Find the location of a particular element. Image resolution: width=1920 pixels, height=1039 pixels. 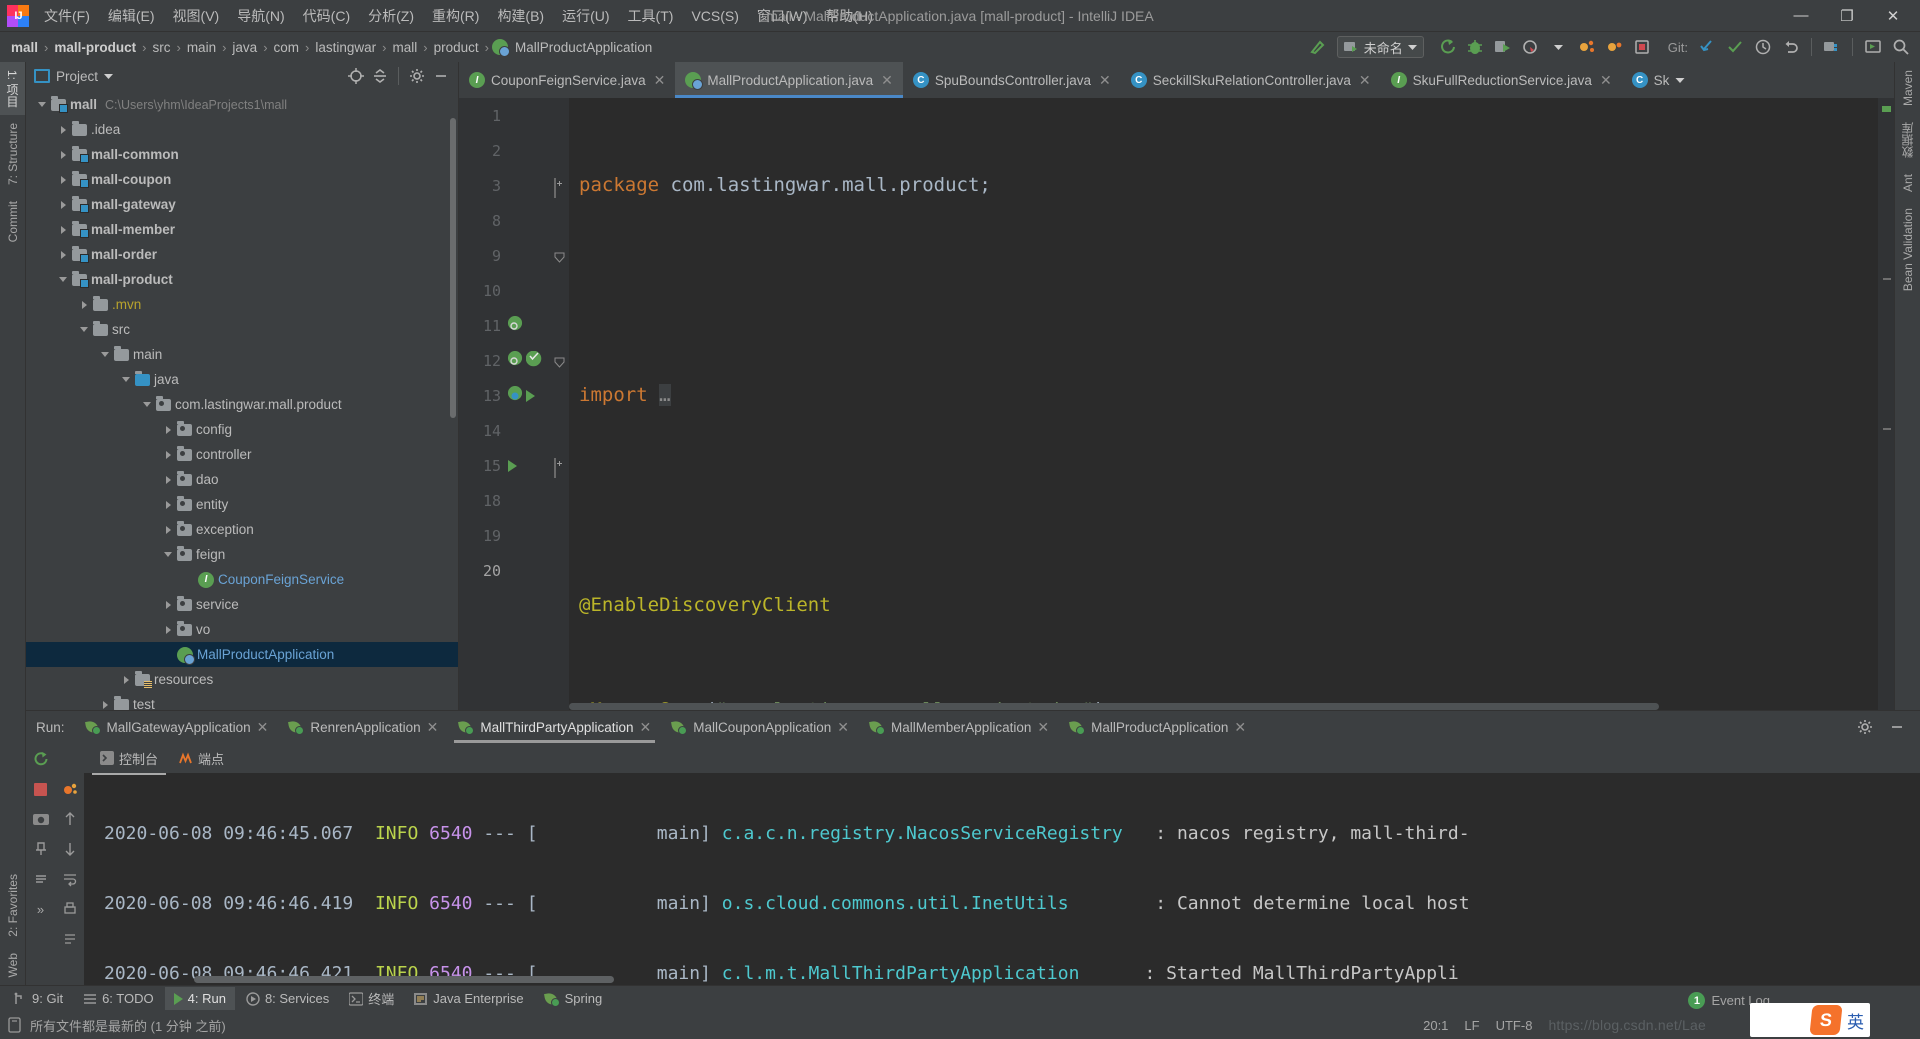

run-with-coverage-button is located at coordinates (1503, 47).